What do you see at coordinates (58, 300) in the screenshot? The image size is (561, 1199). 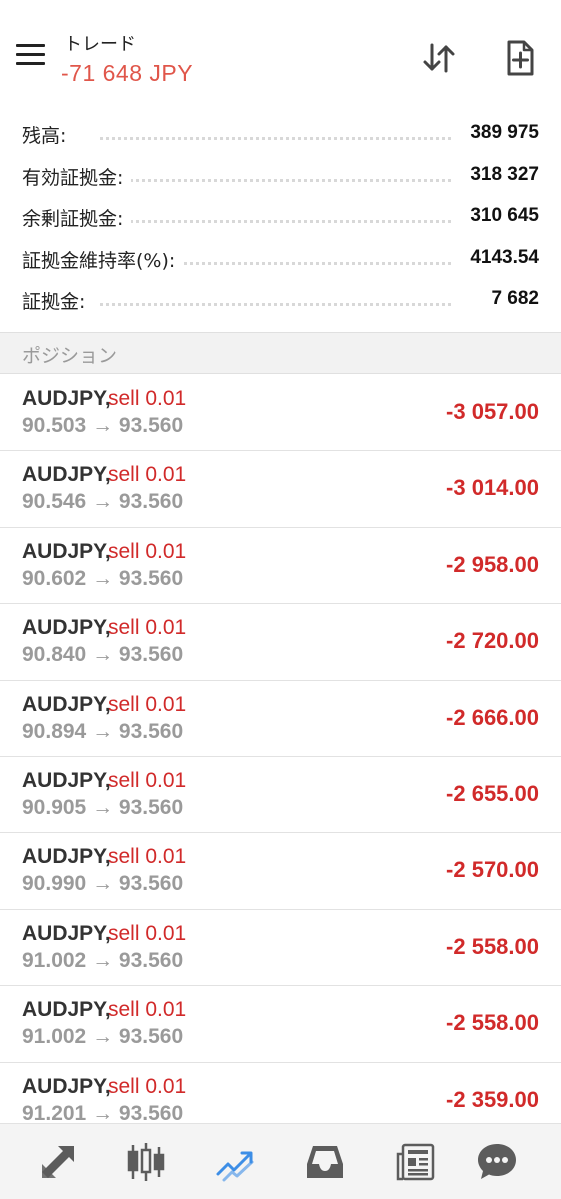 I see `summary-label: 証拠金:` at bounding box center [58, 300].